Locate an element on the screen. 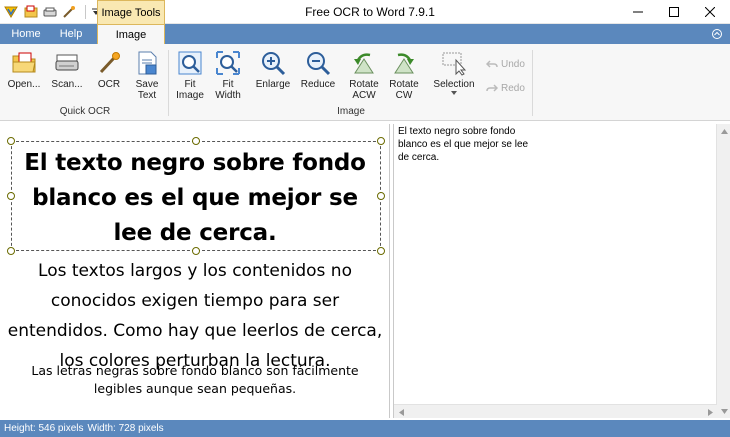 The width and height of the screenshot is (730, 437). rotate-cw-icon is located at coordinates (404, 63).